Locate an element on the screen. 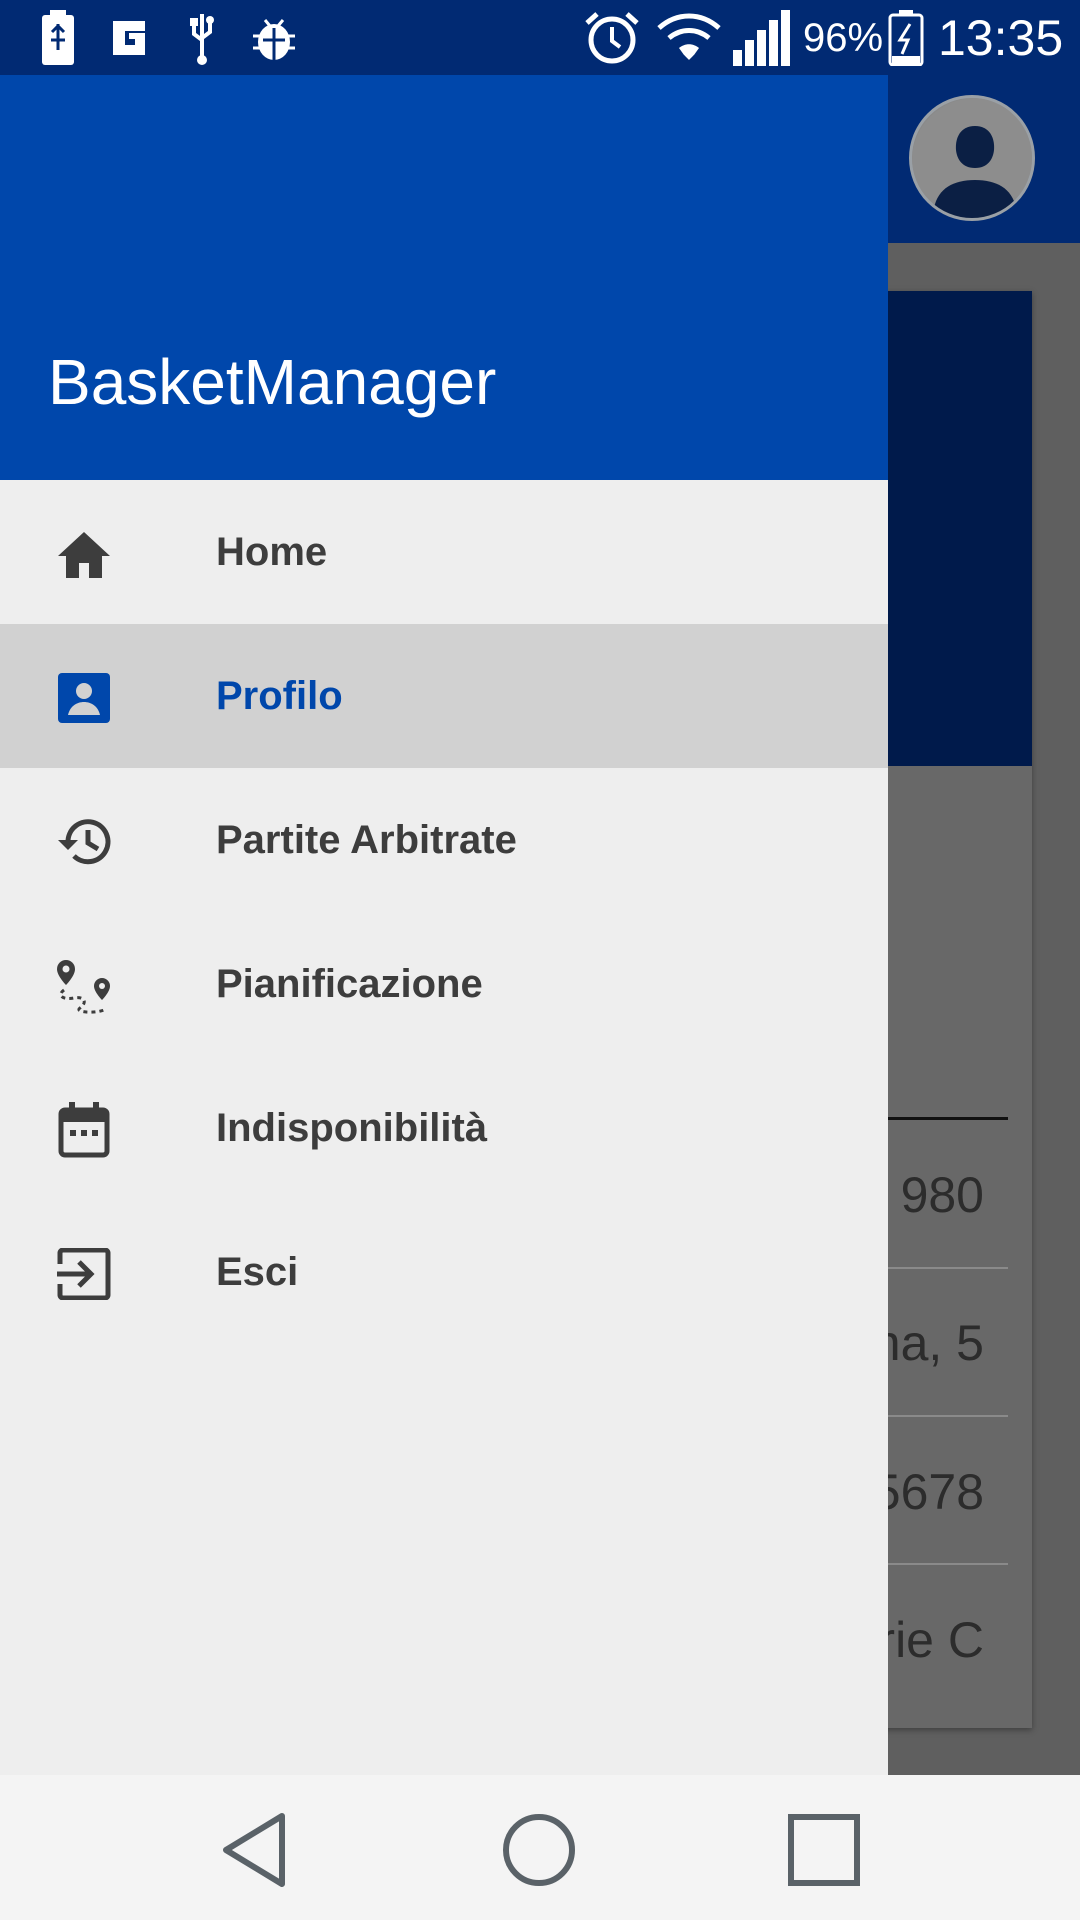 The width and height of the screenshot is (1080, 1920). person-icon is located at coordinates (972, 158).